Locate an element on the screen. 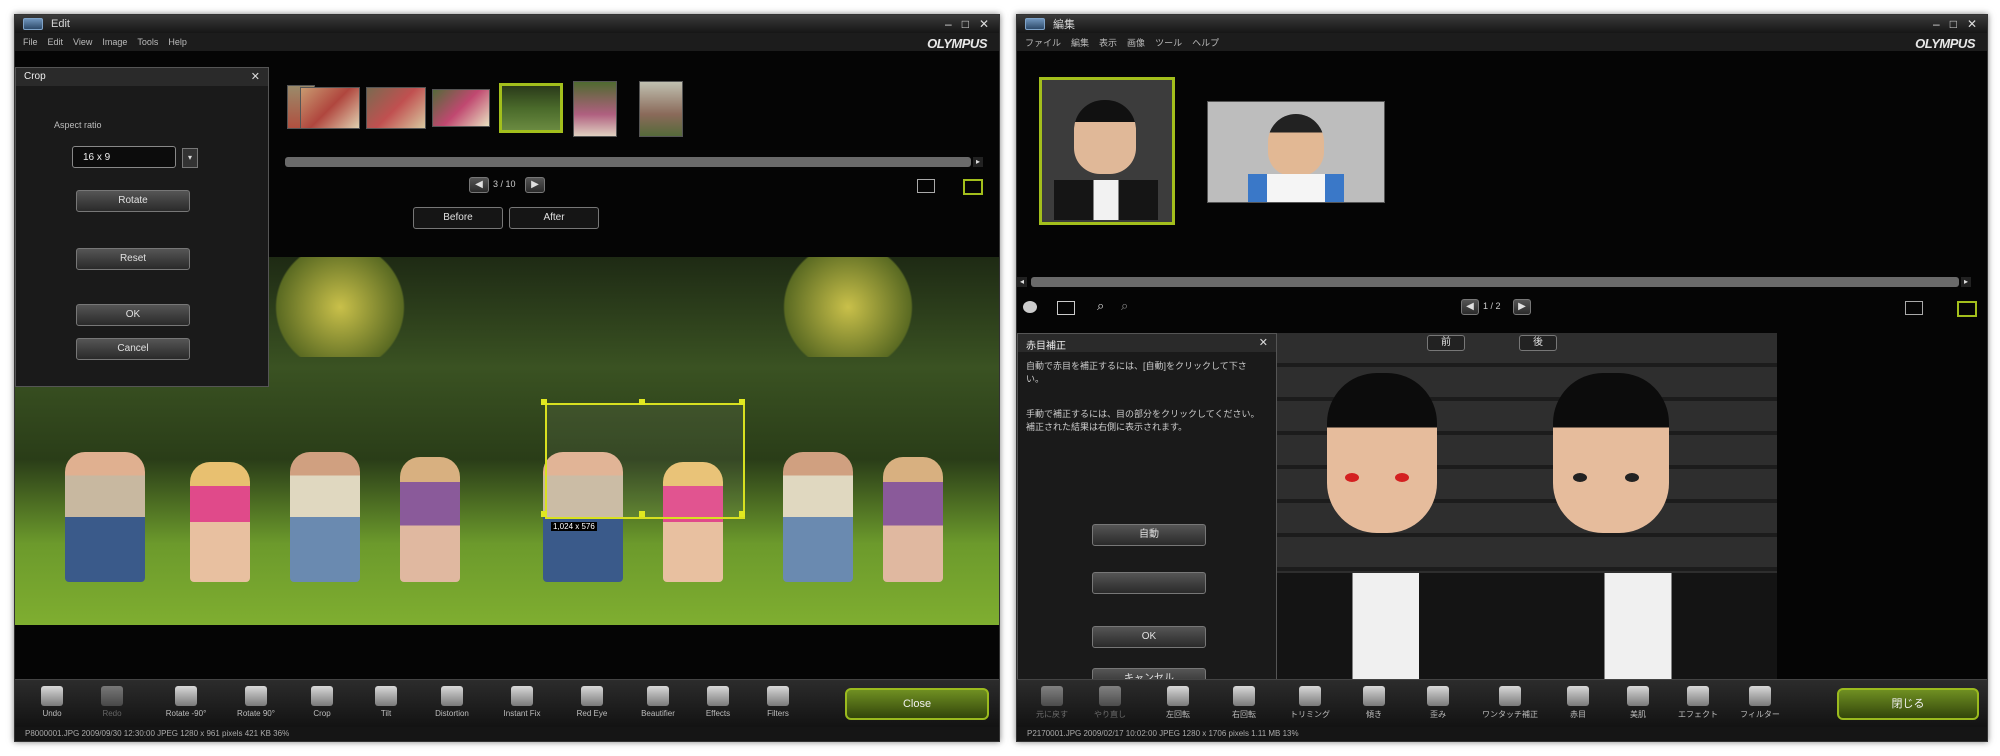  zoom-out-icon: ⌕ is located at coordinates (1124, 306).